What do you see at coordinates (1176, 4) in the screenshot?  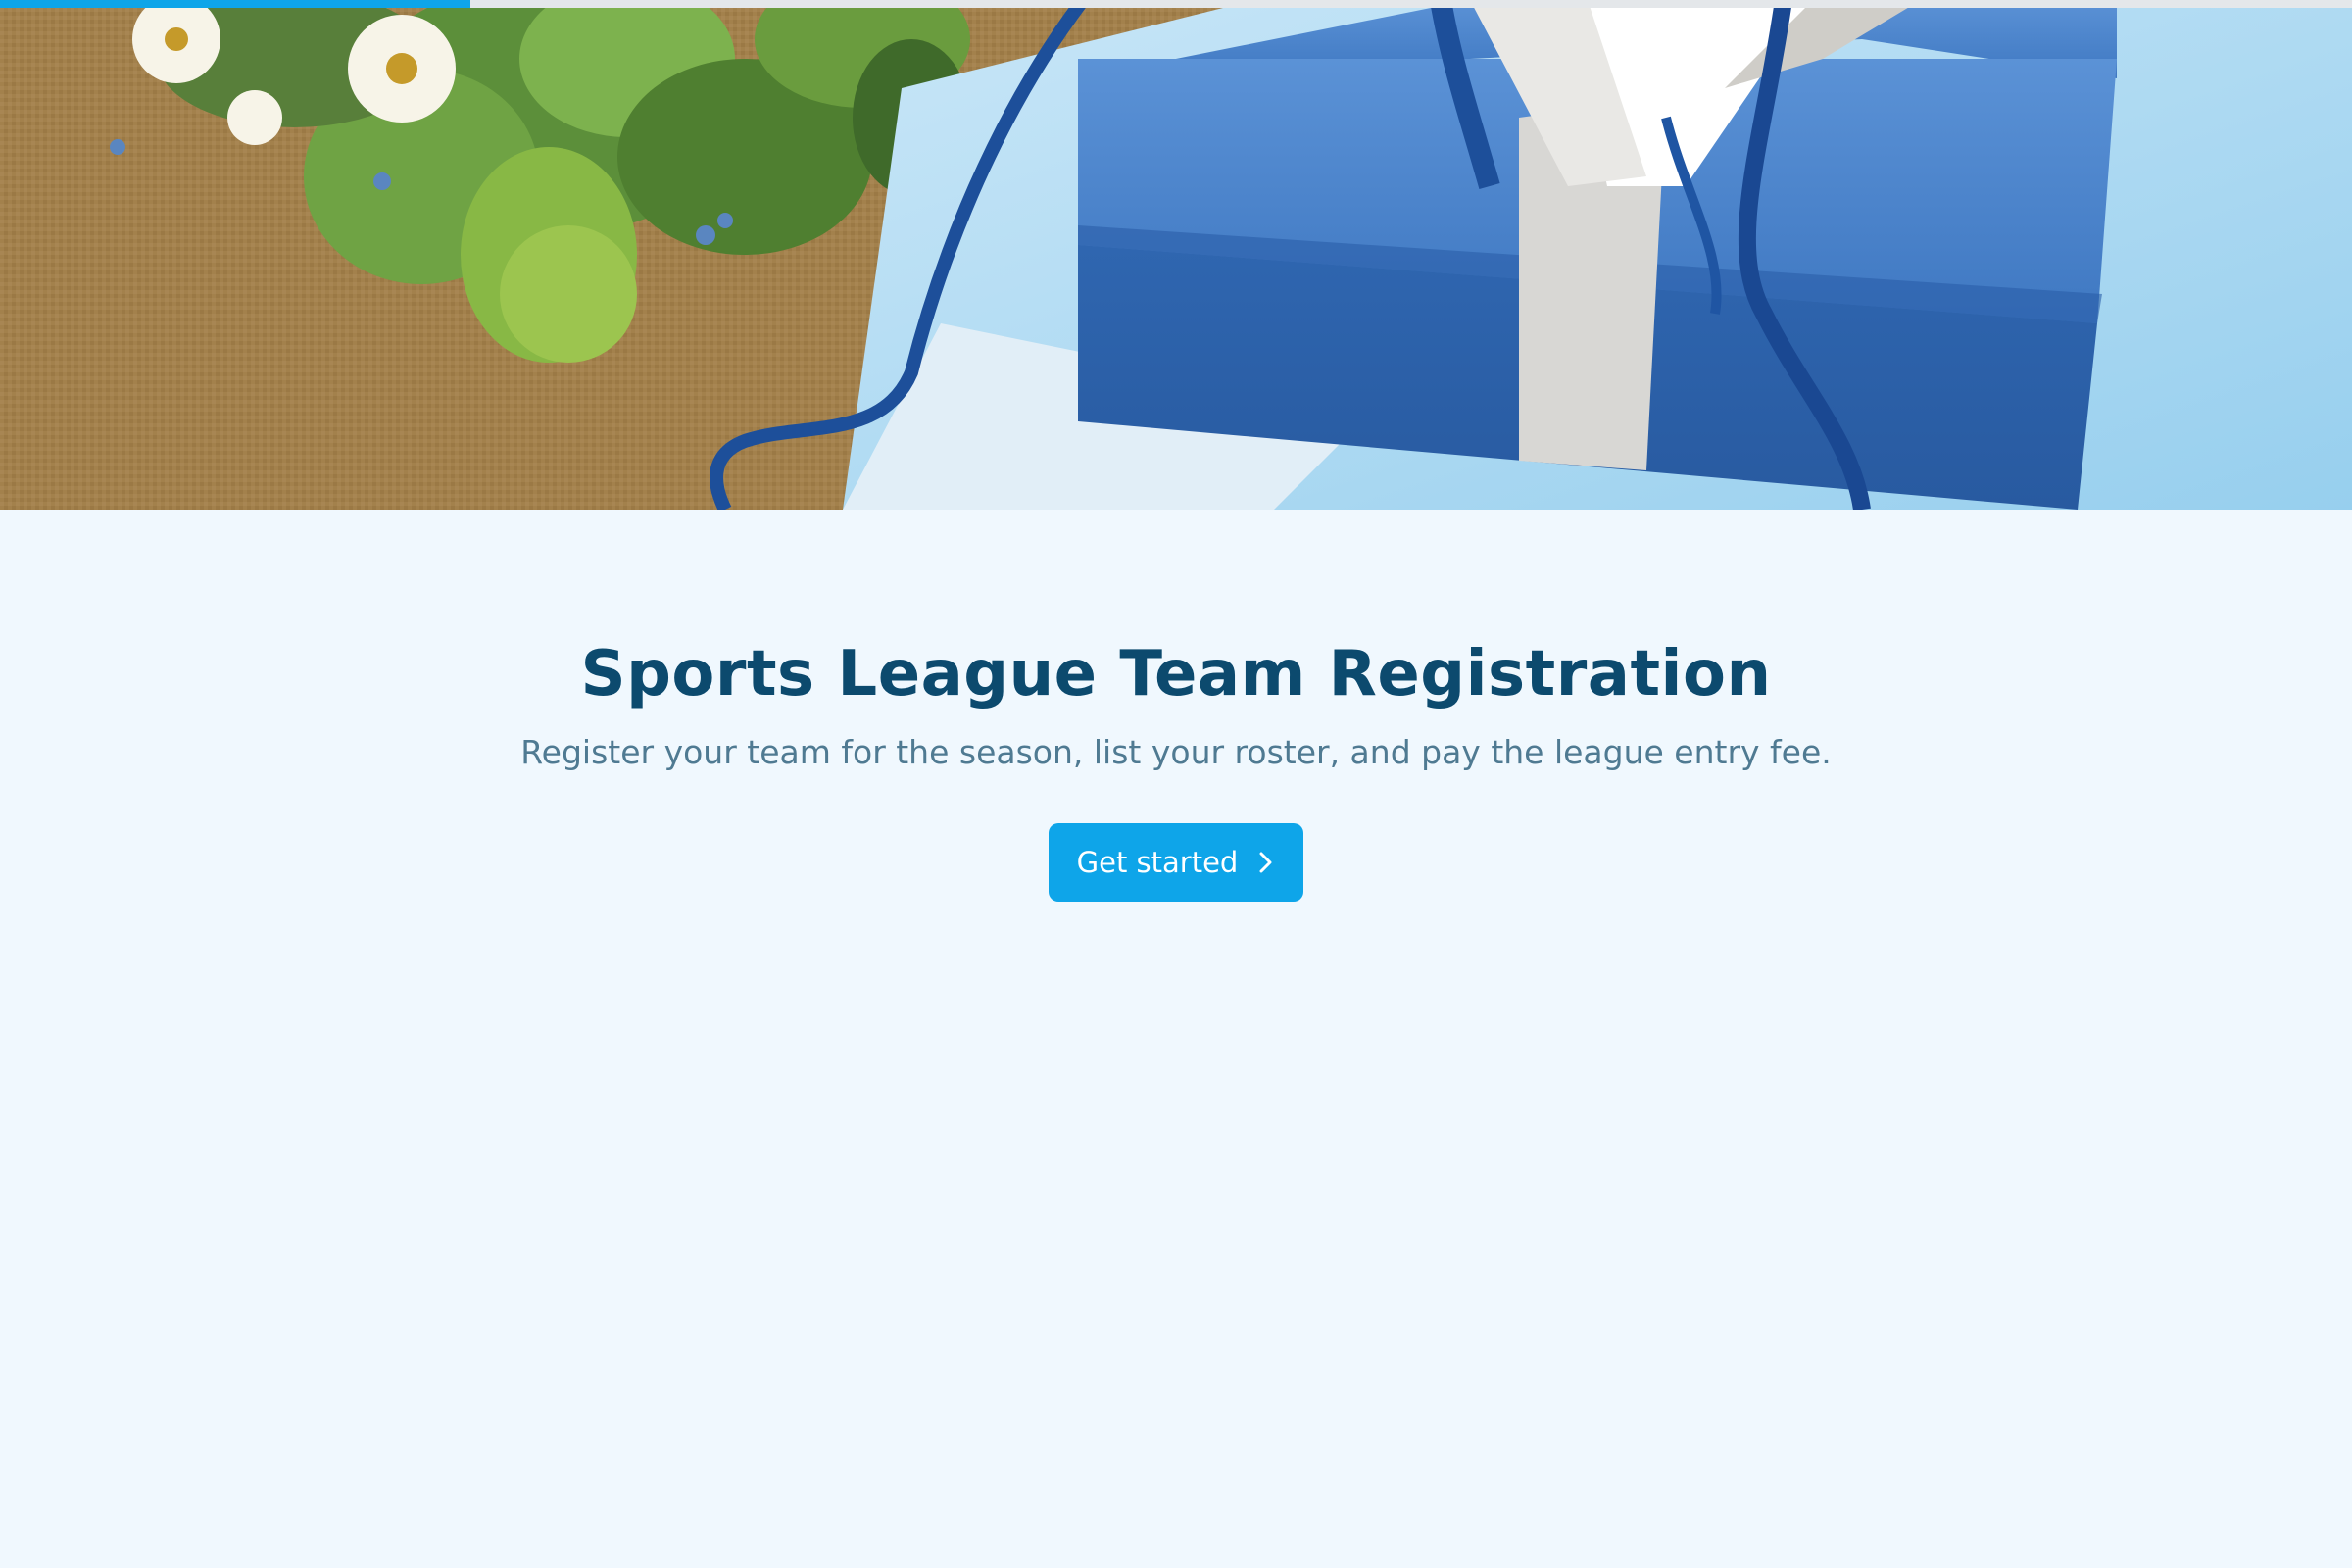 I see `progress-bar` at bounding box center [1176, 4].